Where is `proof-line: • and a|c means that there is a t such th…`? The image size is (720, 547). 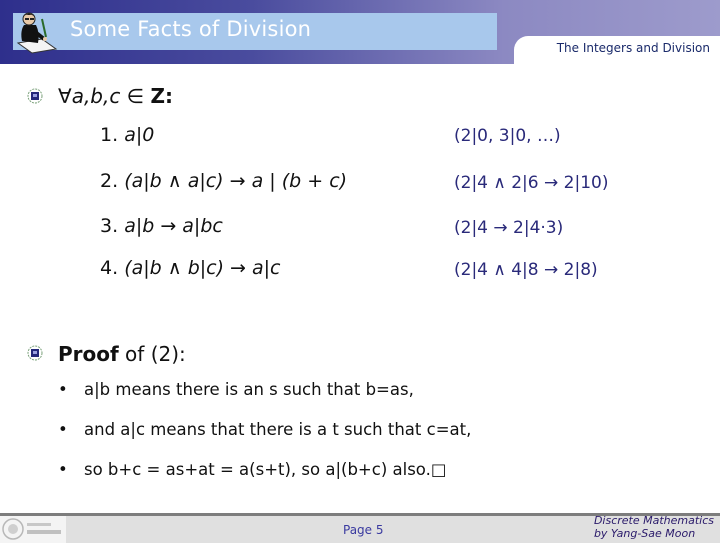 proof-line: • and a|c means that there is a t such th… is located at coordinates (264, 429).